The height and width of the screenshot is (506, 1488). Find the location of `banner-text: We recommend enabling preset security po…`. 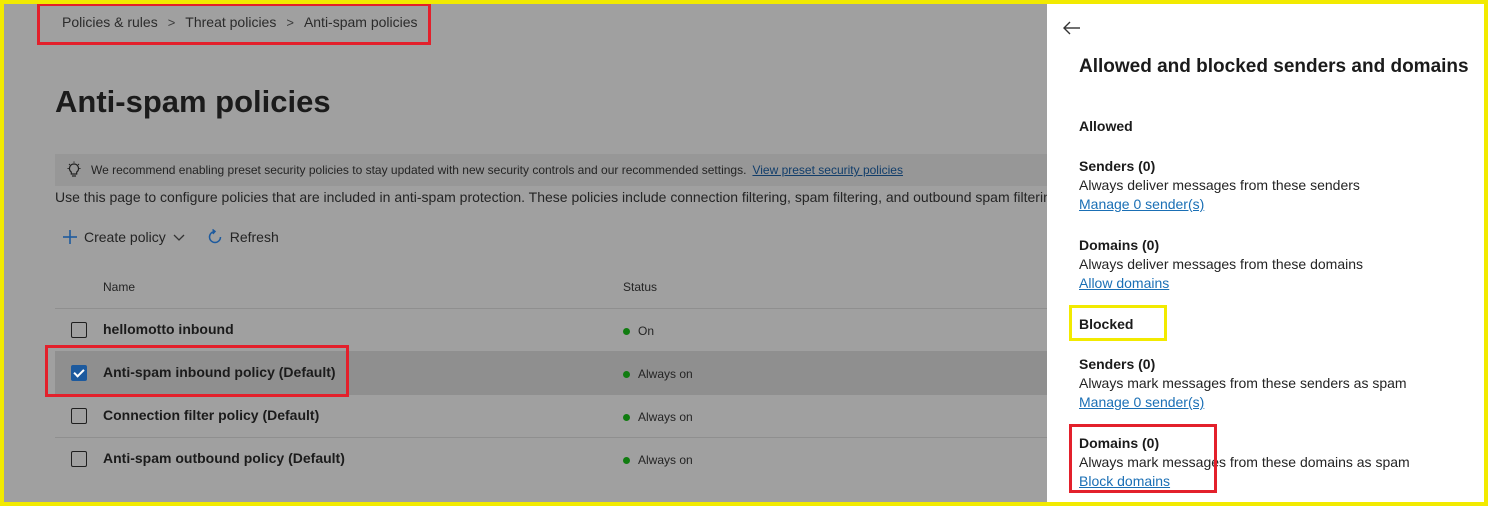

banner-text: We recommend enabling preset security po… is located at coordinates (419, 170).